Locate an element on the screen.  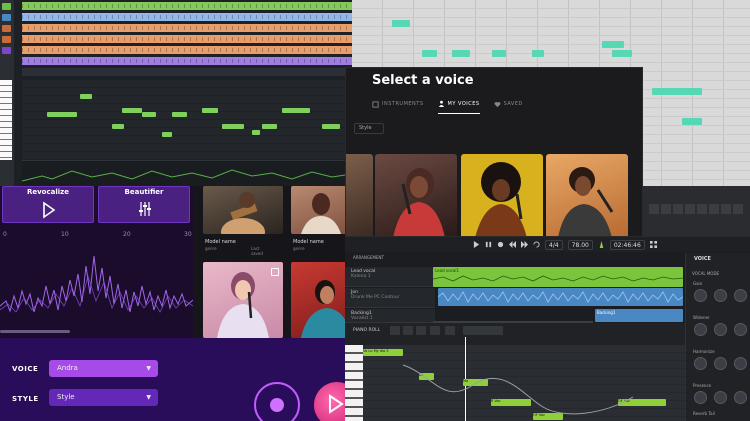
play-icon is located at coordinates (476, 244).